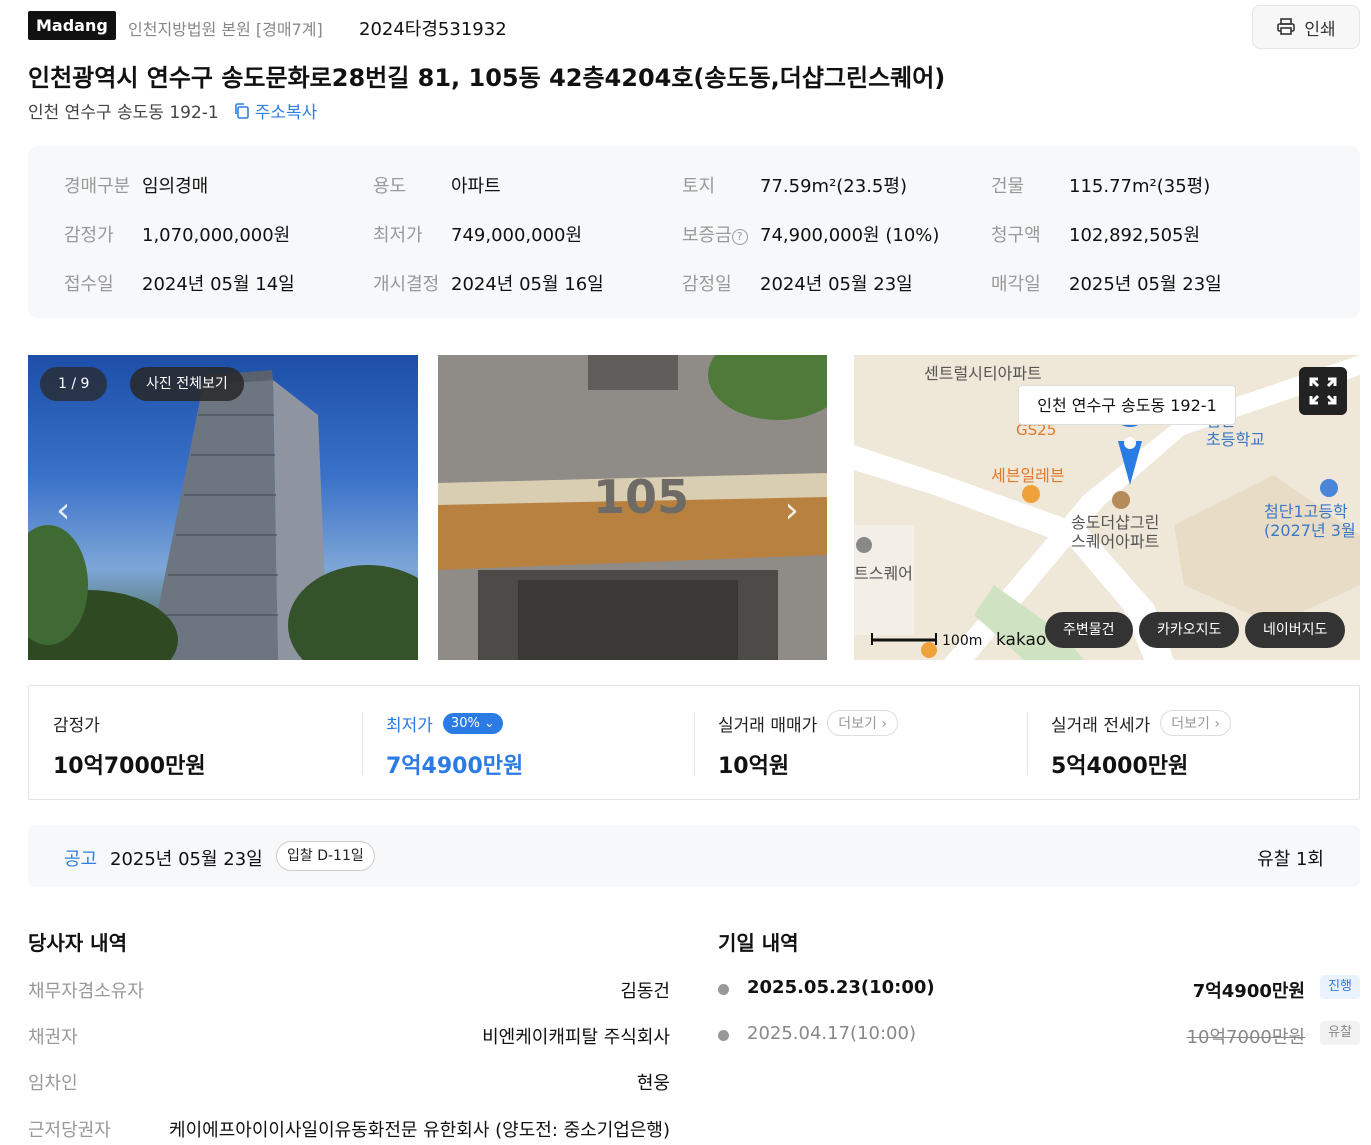 This screenshot has height=1145, width=1371. Describe the element at coordinates (528, 742) in the screenshot. I see `price-minimum: 최저가 30% ⌄ 7억4900만원` at that location.